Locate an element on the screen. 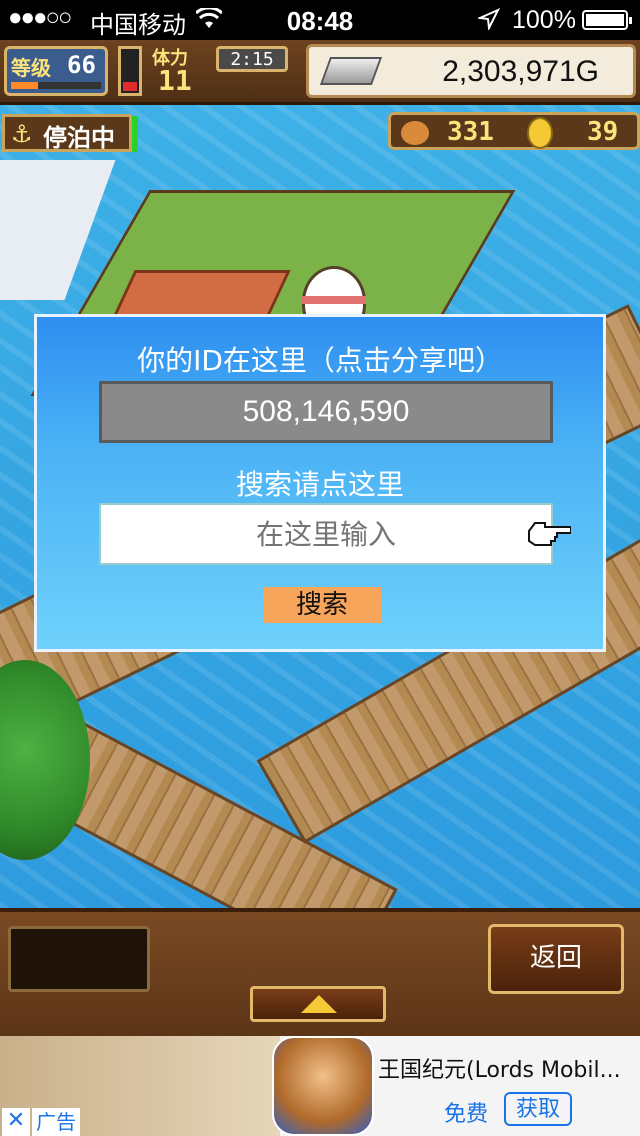  bottom-bar: 返回 is located at coordinates (320, 974).